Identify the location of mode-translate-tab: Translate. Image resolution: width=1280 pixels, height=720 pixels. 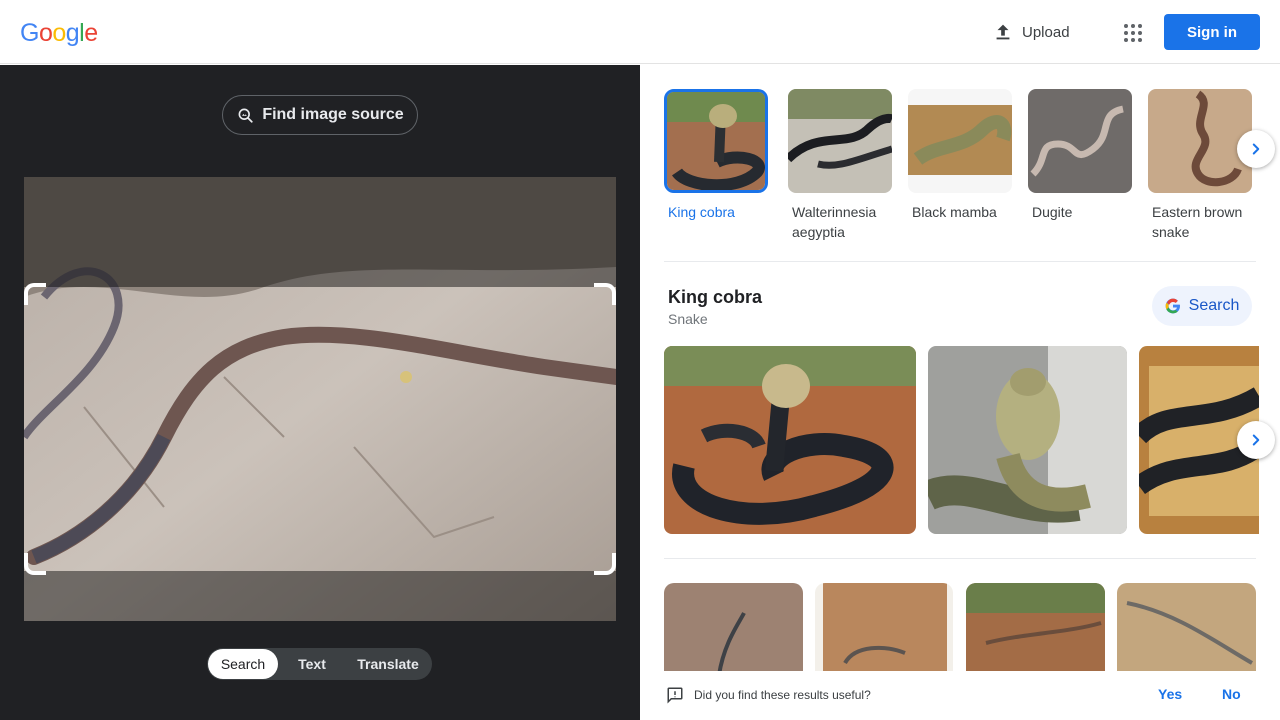
(388, 664).